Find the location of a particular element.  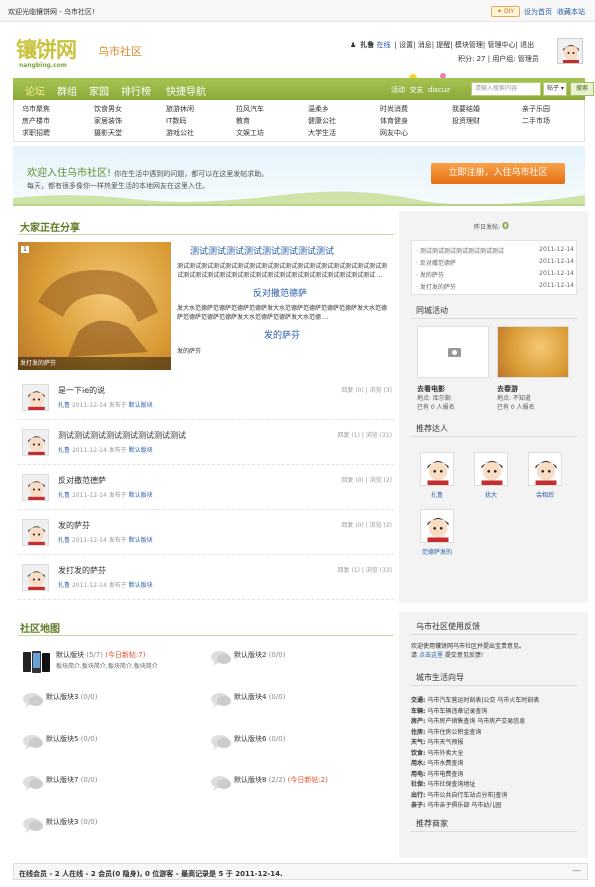

search-button: 搜索 is located at coordinates (582, 89).